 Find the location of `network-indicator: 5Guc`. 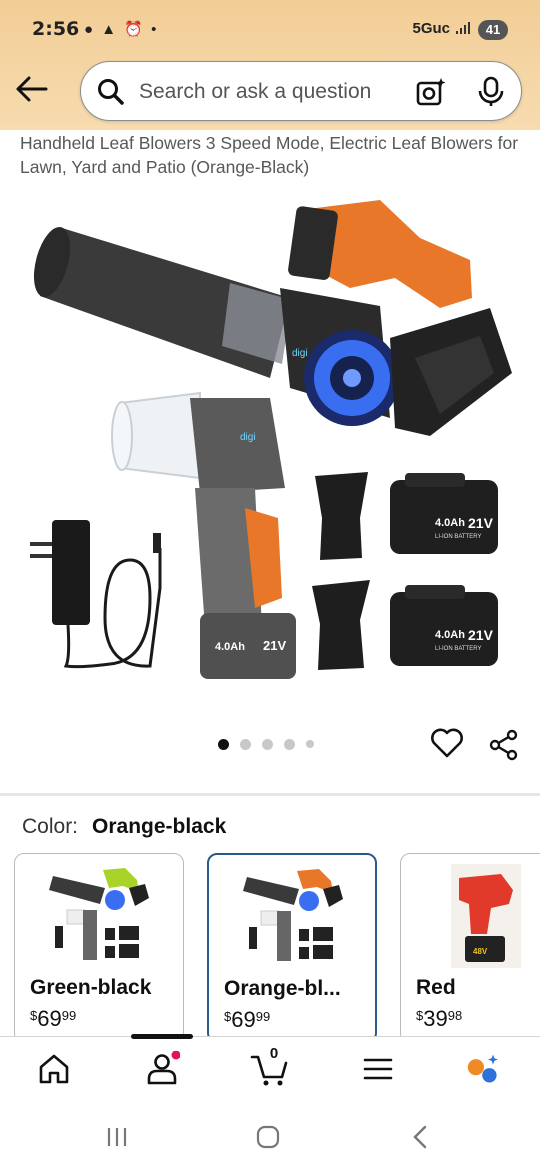

network-indicator: 5Guc is located at coordinates (431, 28).